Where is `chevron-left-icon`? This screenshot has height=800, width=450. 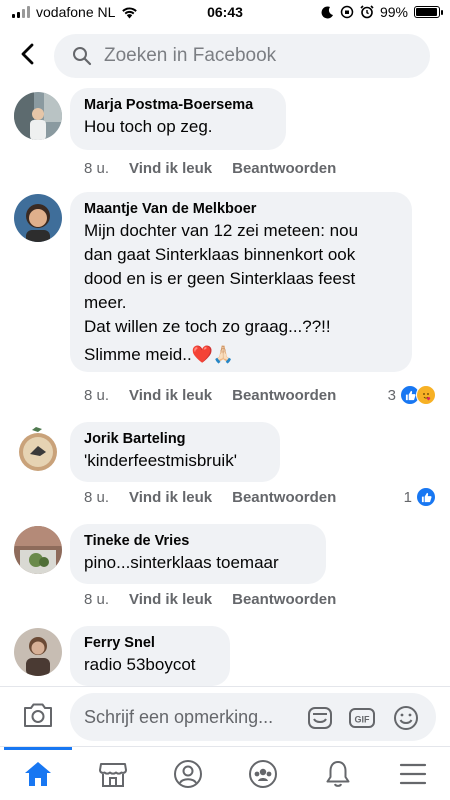 chevron-left-icon is located at coordinates (27, 54).